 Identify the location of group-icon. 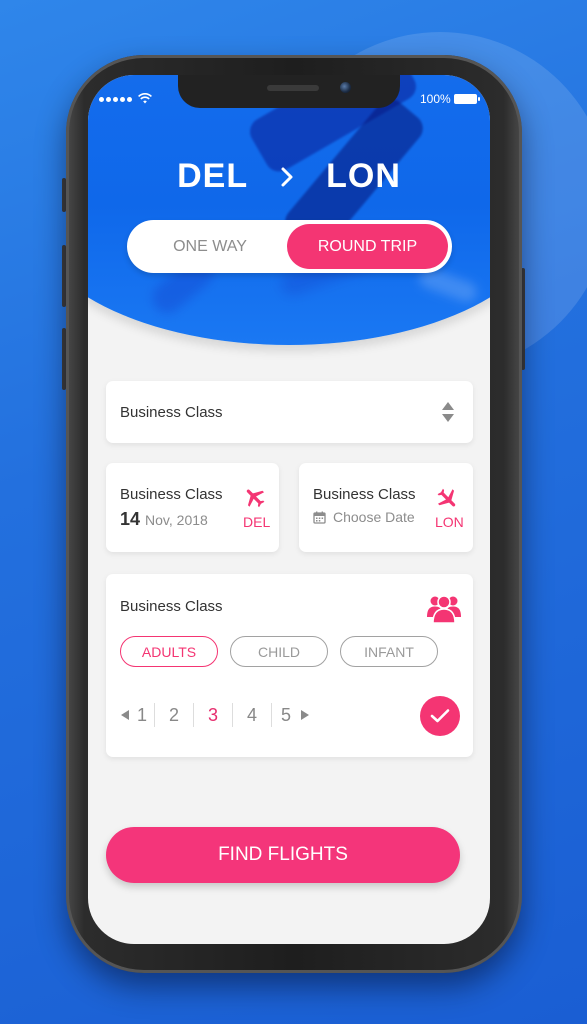
(444, 609).